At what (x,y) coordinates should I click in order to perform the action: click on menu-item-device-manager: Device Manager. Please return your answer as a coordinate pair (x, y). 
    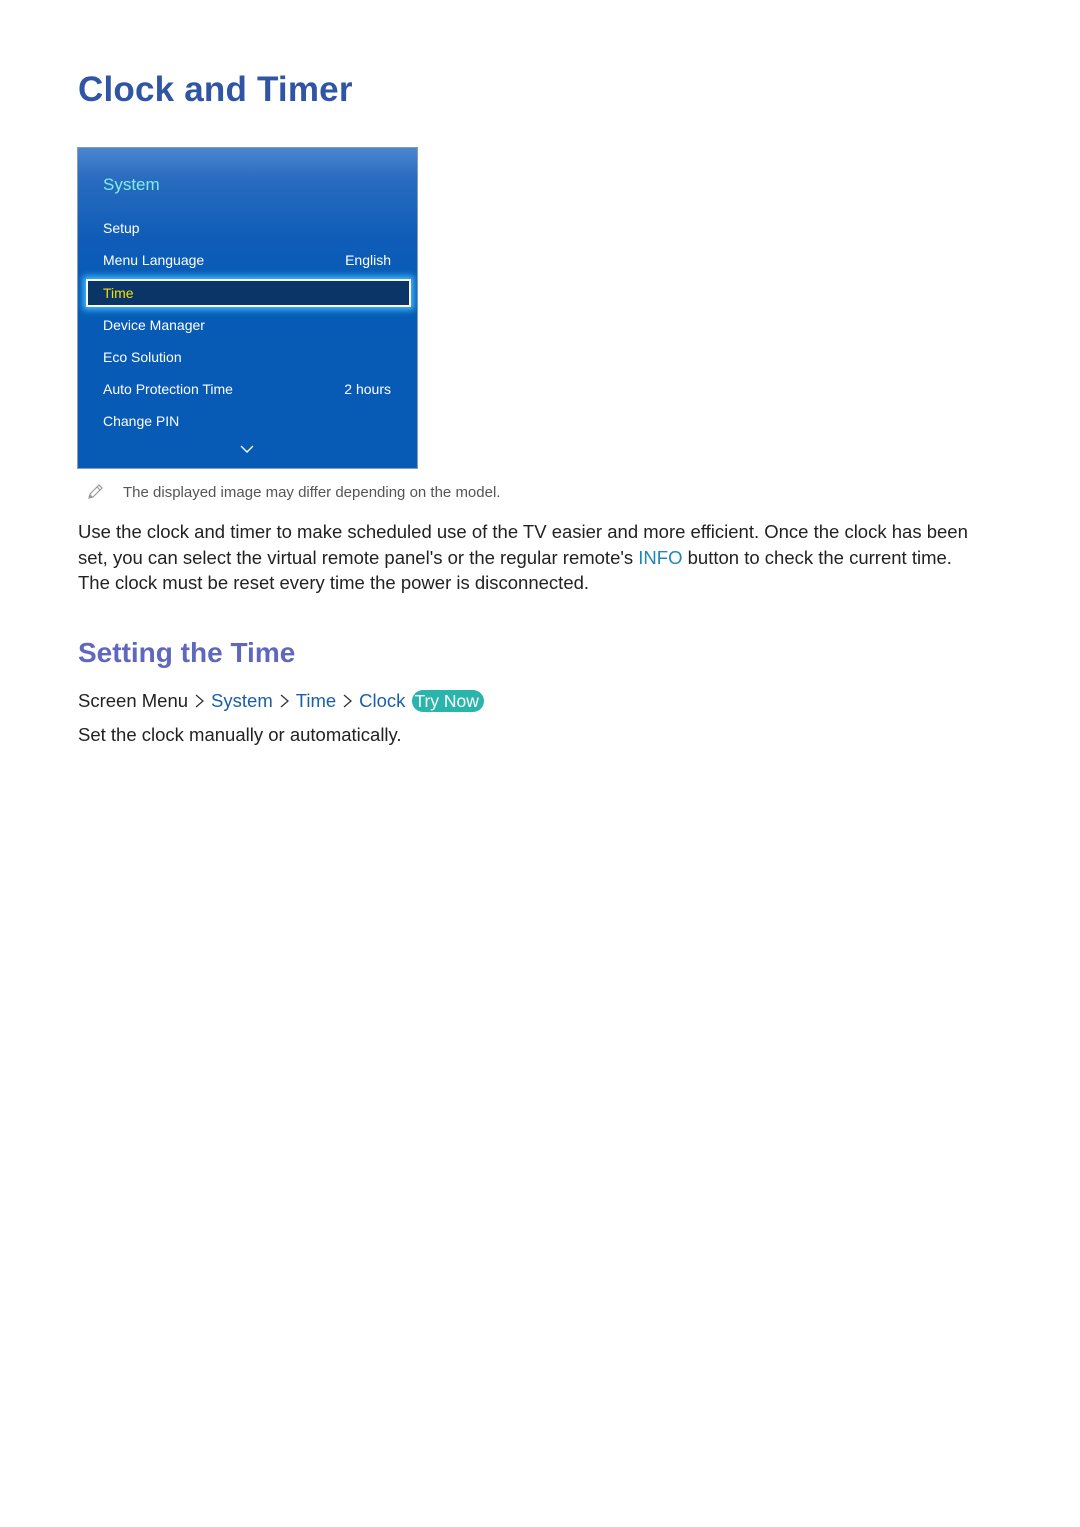
    Looking at the image, I should click on (248, 325).